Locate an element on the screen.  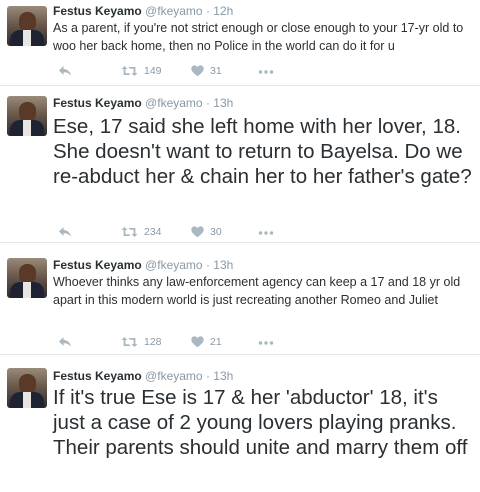
like-button: 21 is located at coordinates (206, 342).